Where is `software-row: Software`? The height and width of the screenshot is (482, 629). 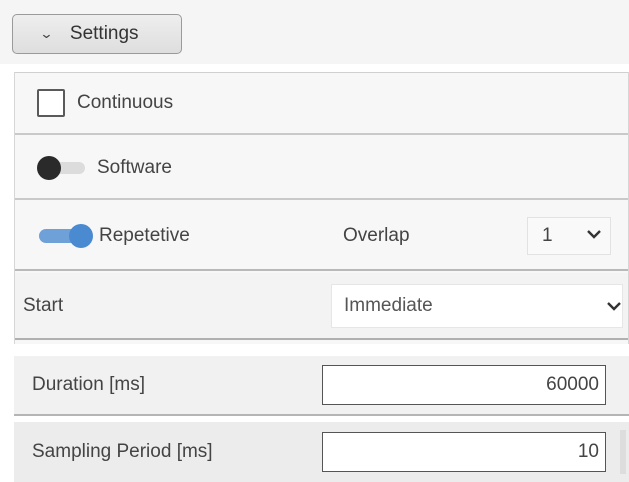
software-row: Software is located at coordinates (321, 168).